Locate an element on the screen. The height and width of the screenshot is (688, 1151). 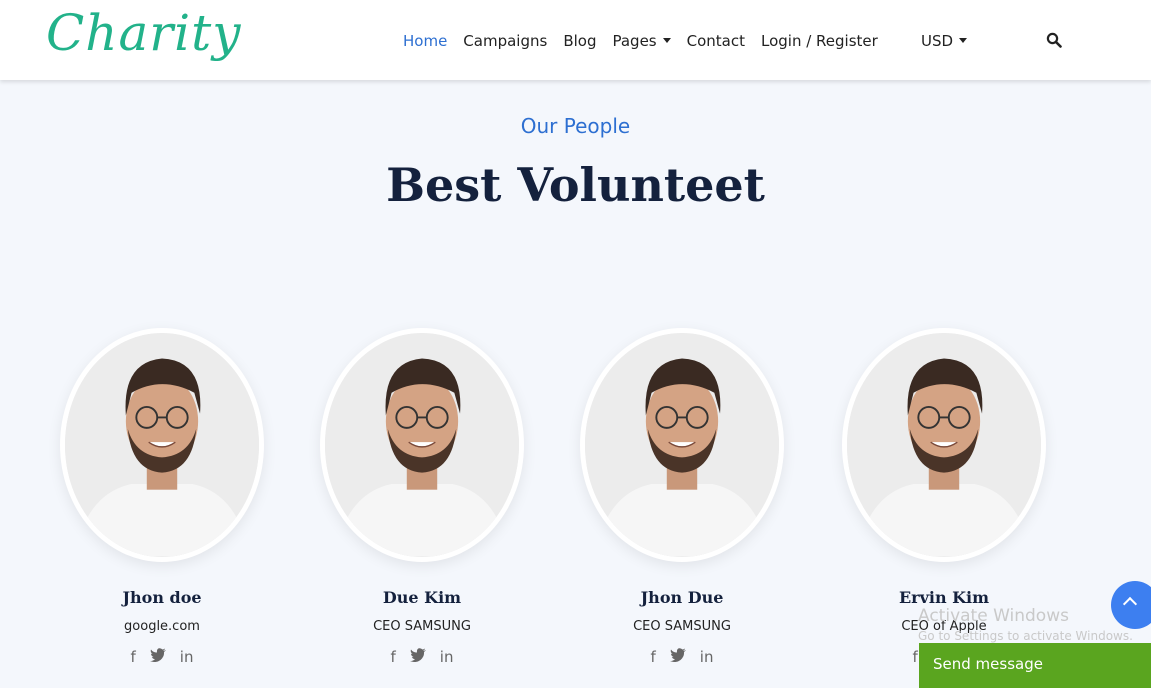
currency-dropdown: USD is located at coordinates (944, 41).